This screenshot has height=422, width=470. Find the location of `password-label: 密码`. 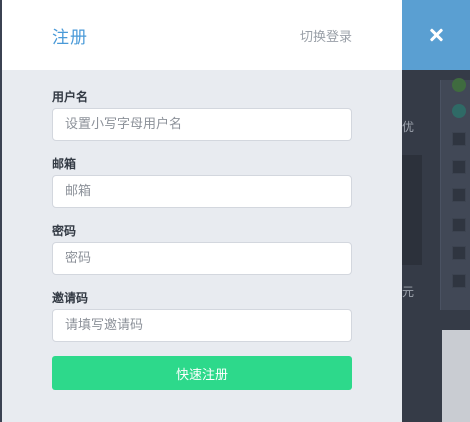

password-label: 密码 is located at coordinates (64, 231).